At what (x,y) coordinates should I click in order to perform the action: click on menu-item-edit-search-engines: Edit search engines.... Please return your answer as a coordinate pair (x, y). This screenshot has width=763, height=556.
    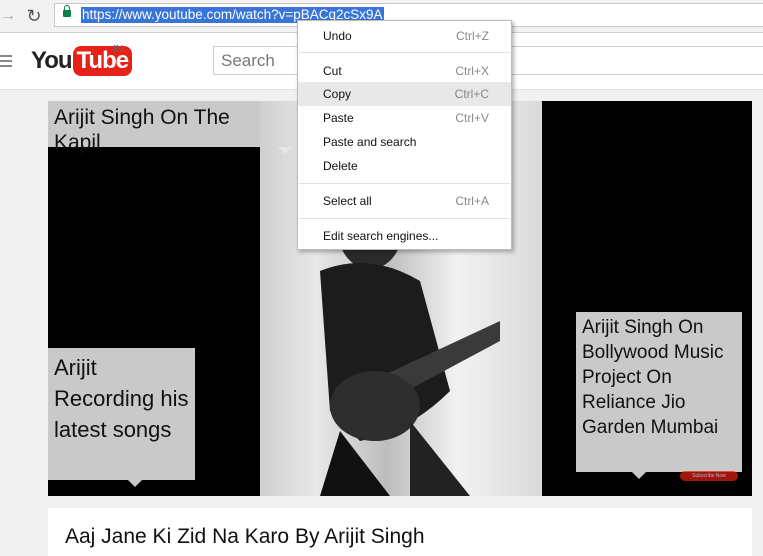
    Looking at the image, I should click on (404, 236).